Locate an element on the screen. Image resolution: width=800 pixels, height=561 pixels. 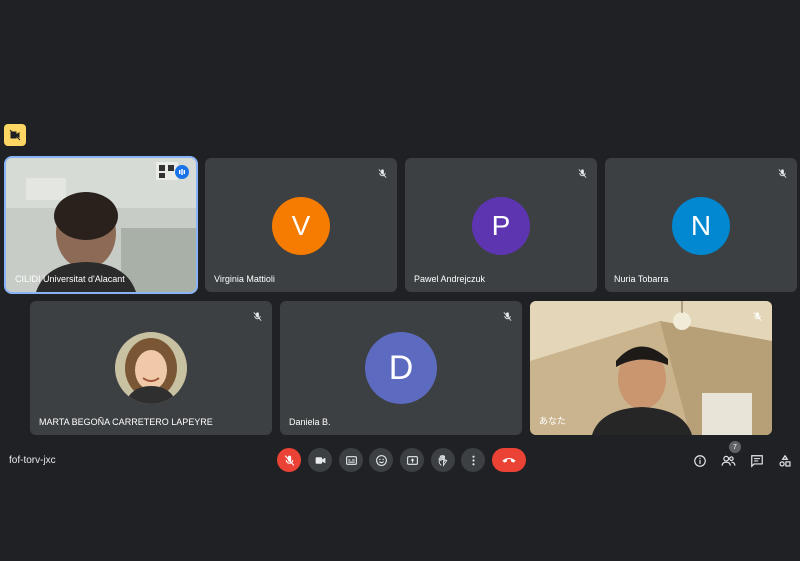
avatar: D is located at coordinates (401, 368).